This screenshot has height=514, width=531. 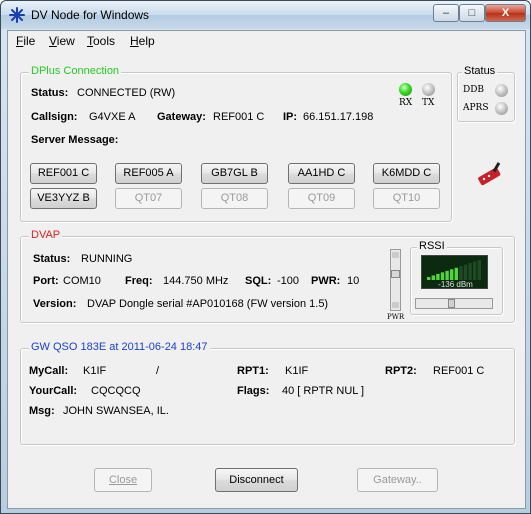 I want to click on pwr-slider-label: PWR, so click(x=396, y=317).